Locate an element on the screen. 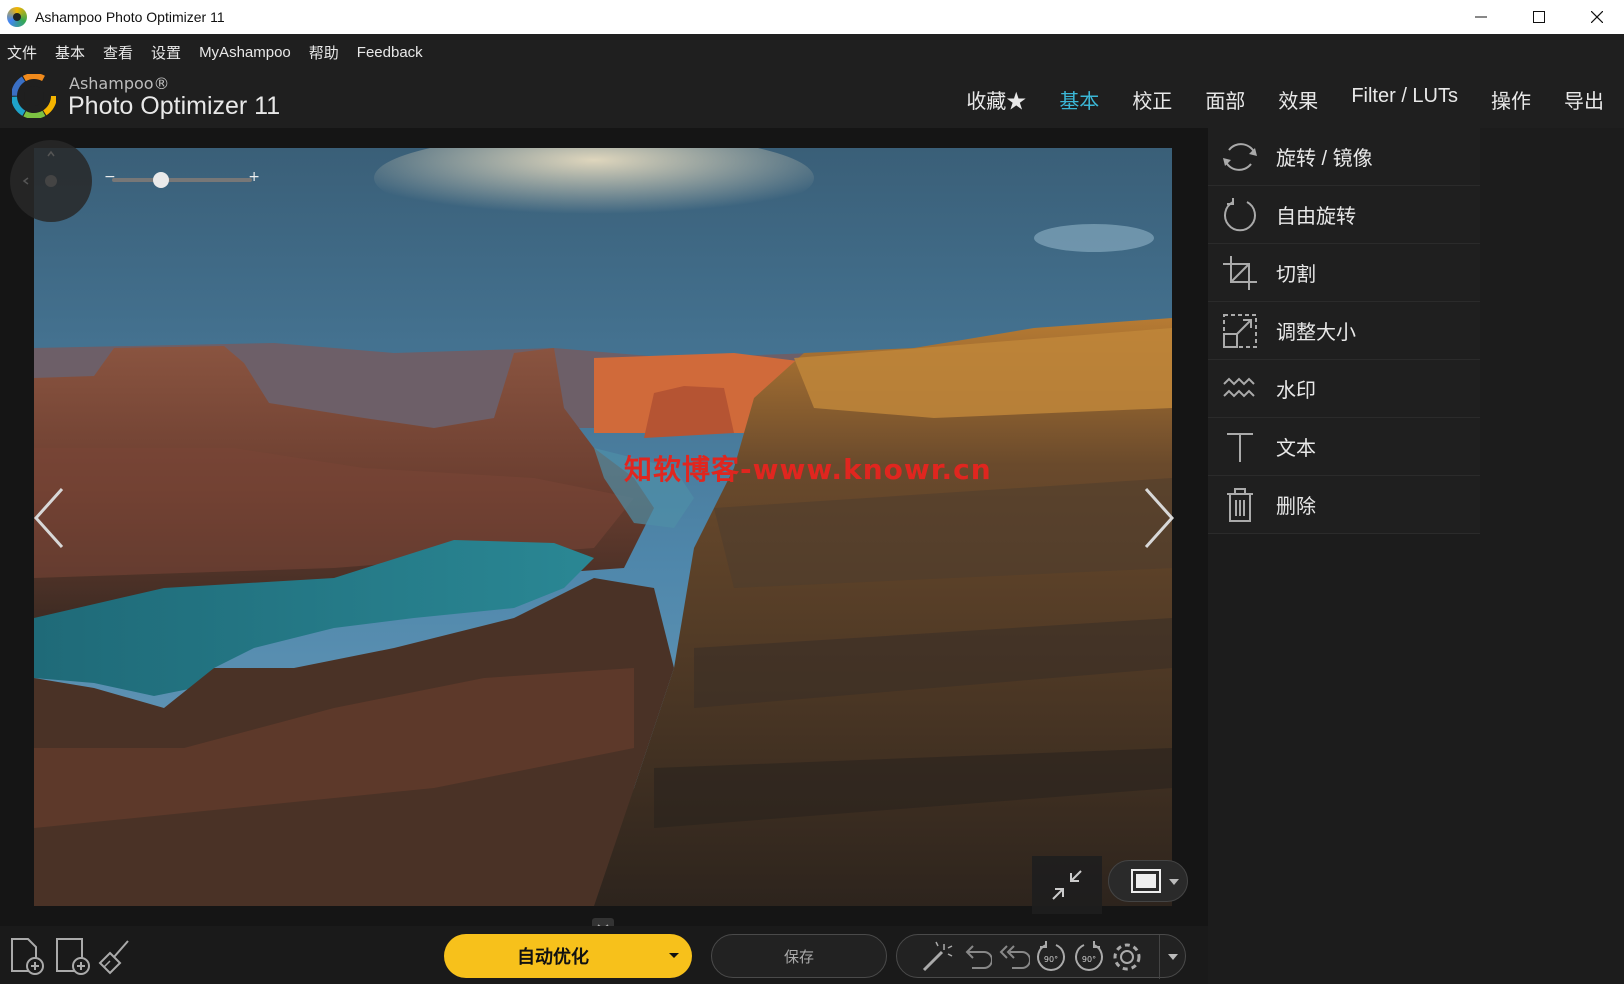 The height and width of the screenshot is (984, 1624). tool-label: 调整大小 is located at coordinates (1316, 333).